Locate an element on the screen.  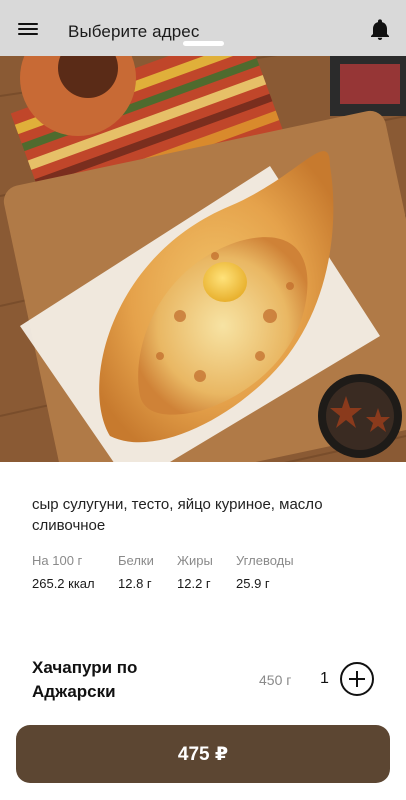
nutrition-protein: Белки 12.8 г is located at coordinates (147, 572).